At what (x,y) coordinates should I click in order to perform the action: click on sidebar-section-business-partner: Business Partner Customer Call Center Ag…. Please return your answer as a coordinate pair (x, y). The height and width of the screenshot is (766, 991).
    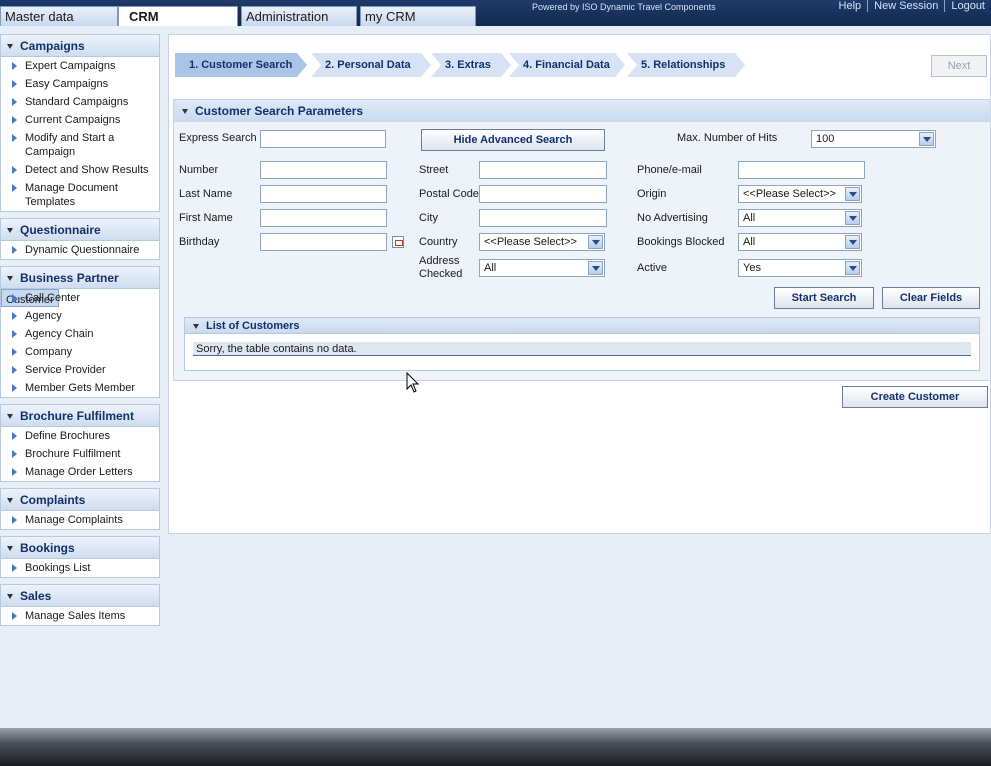
    Looking at the image, I should click on (80, 332).